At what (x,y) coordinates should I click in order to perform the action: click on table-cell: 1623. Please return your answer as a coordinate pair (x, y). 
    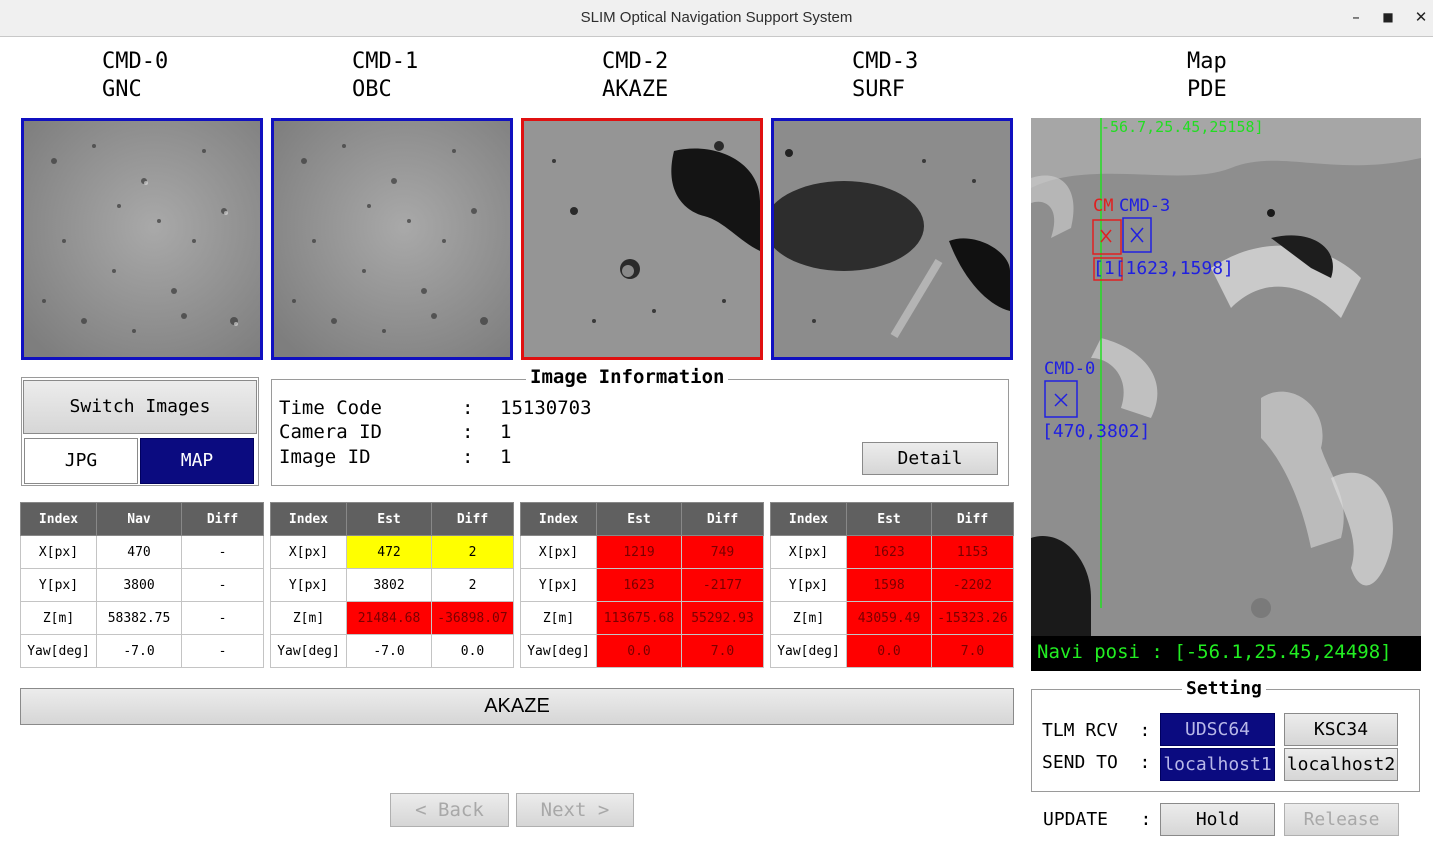
    Looking at the image, I should click on (639, 585).